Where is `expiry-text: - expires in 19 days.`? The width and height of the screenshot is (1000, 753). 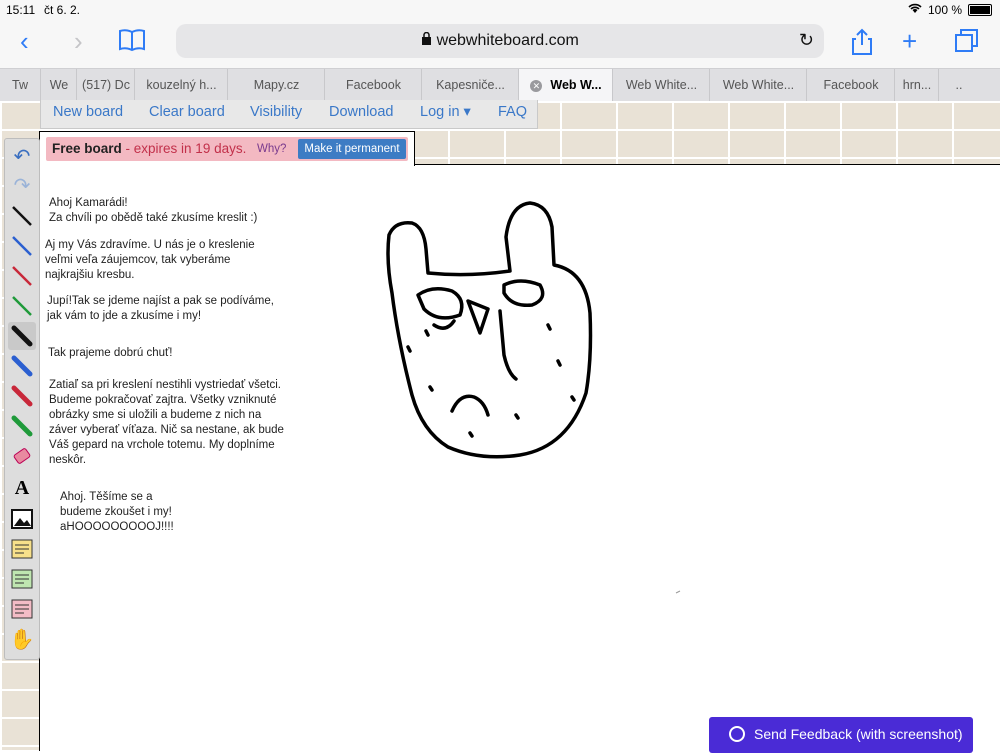
expiry-text: - expires in 19 days. is located at coordinates (184, 148).